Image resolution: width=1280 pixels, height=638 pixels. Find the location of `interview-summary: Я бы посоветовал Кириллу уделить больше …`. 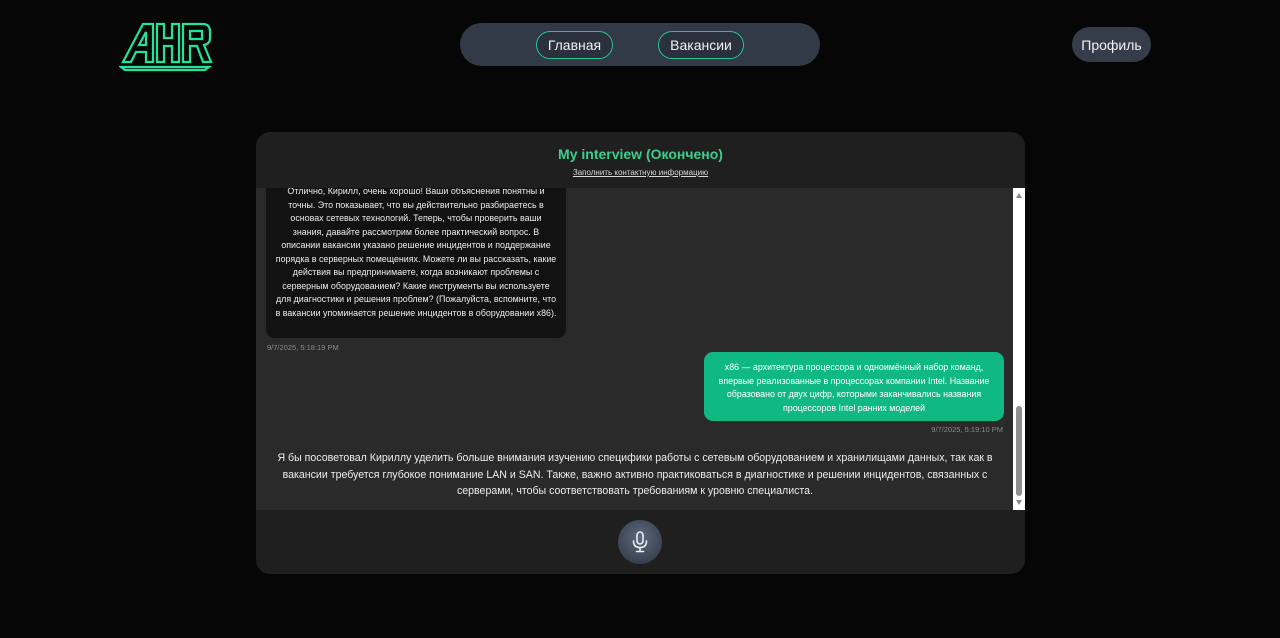

interview-summary: Я бы посоветовал Кириллу уделить больше … is located at coordinates (635, 474).